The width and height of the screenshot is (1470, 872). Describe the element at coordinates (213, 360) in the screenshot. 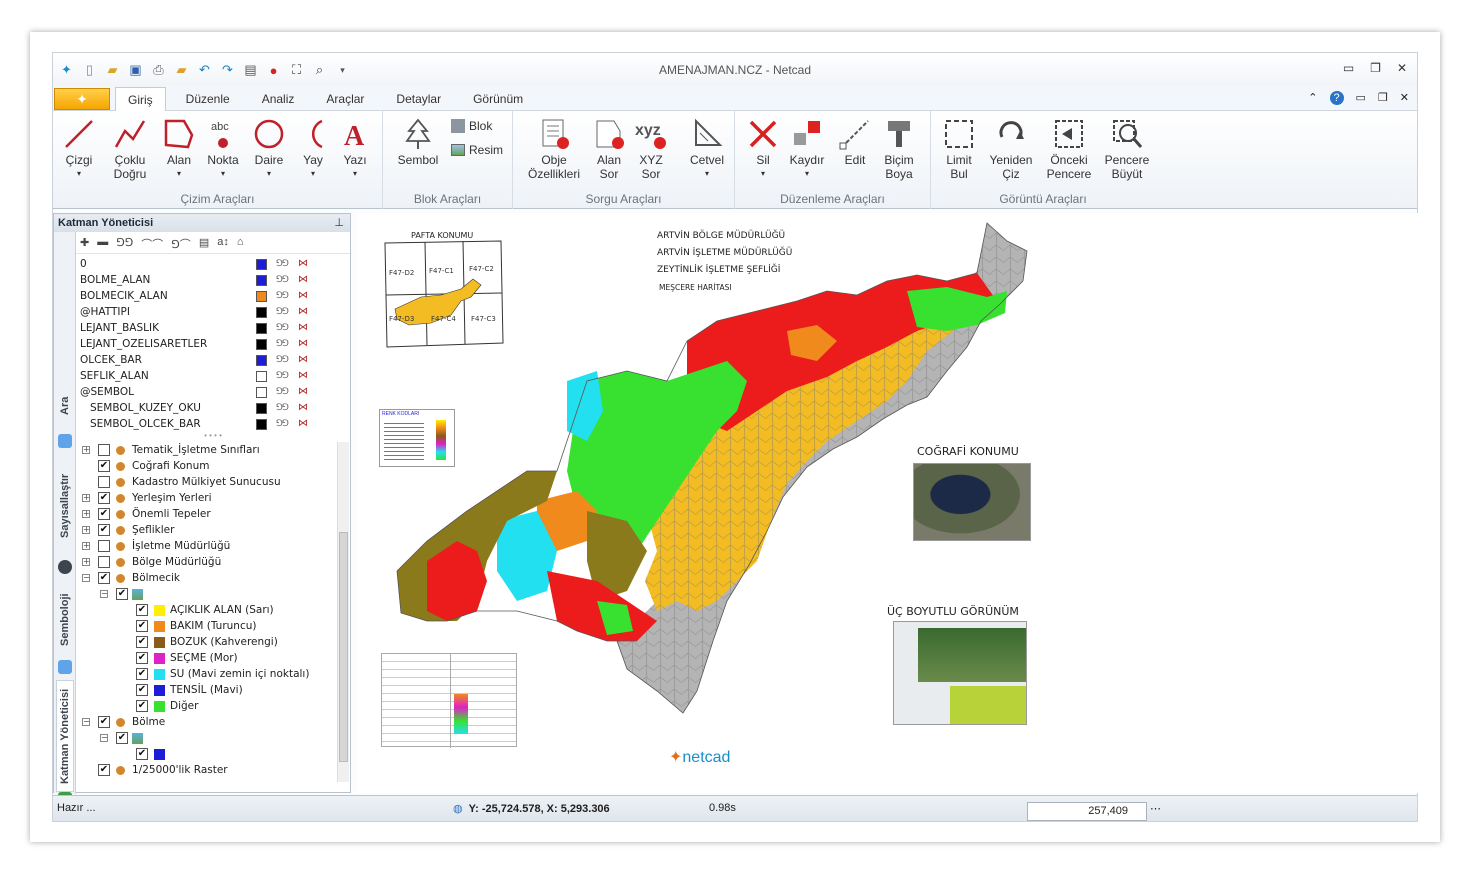

I see `layer-row: OLCEK_BAR ⅁⅁ ⋈` at that location.